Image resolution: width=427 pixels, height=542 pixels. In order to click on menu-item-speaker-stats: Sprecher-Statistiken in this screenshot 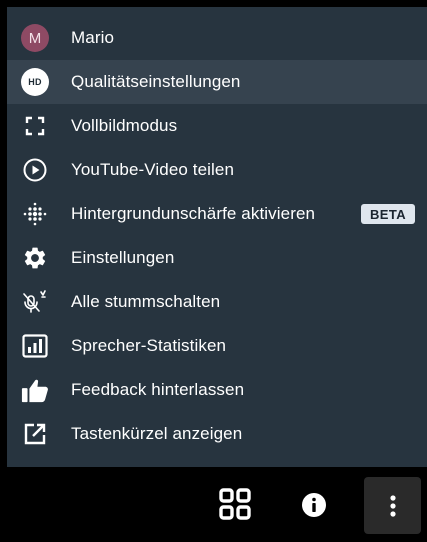, I will do `click(217, 346)`.